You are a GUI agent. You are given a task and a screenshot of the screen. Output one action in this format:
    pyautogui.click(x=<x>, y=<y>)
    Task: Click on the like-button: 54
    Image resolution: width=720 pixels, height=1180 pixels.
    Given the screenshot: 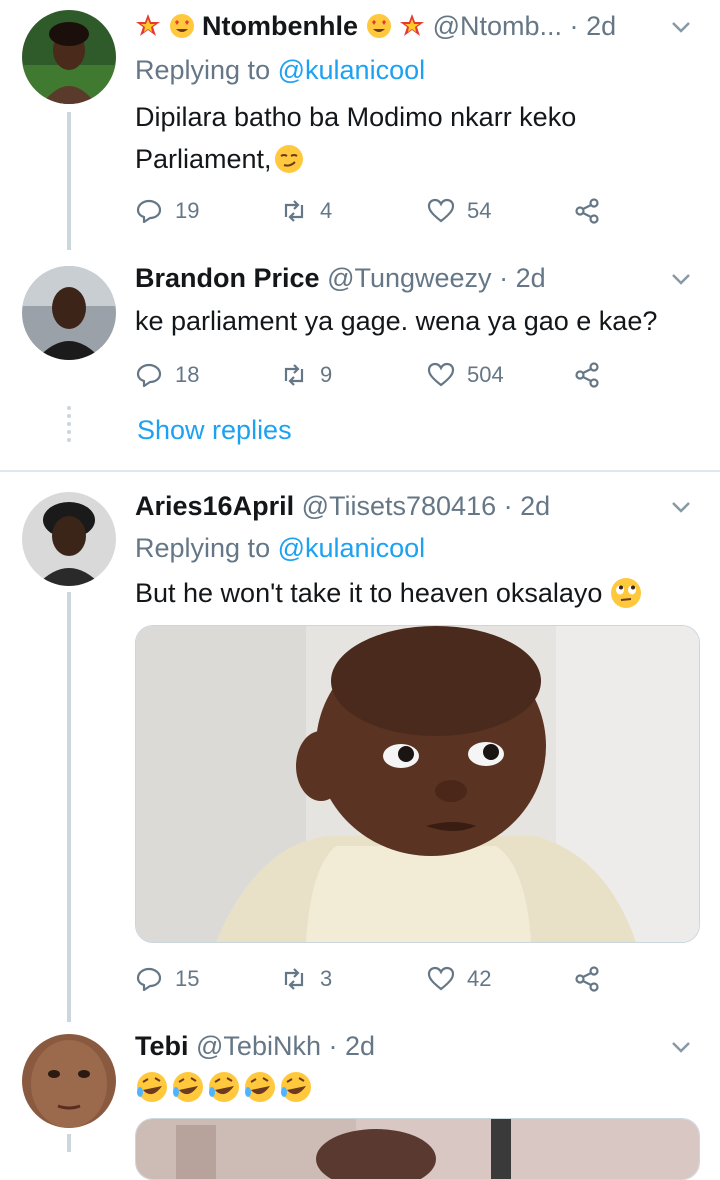 What is the action you would take?
    pyautogui.click(x=459, y=211)
    